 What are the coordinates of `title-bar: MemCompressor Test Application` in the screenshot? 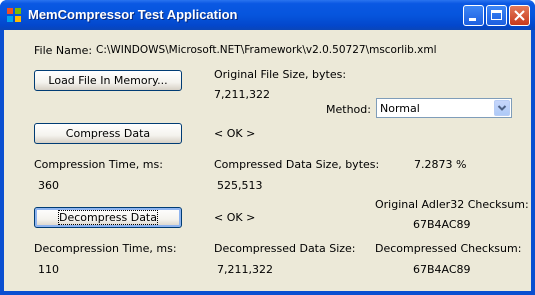 It's located at (267, 15).